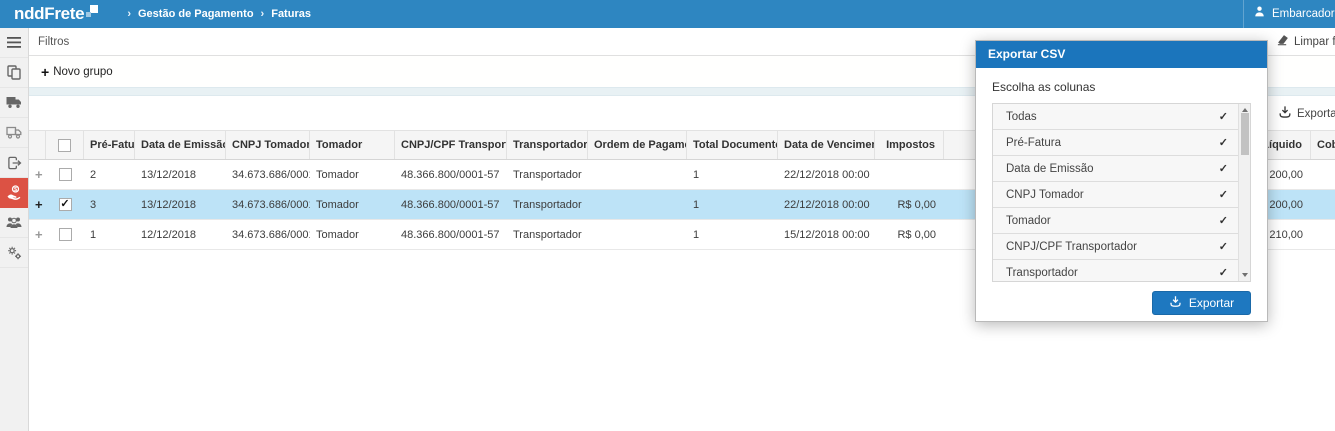  Describe the element at coordinates (169, 205) in the screenshot. I see `cell-data-emissao: 13/12/2018` at that location.